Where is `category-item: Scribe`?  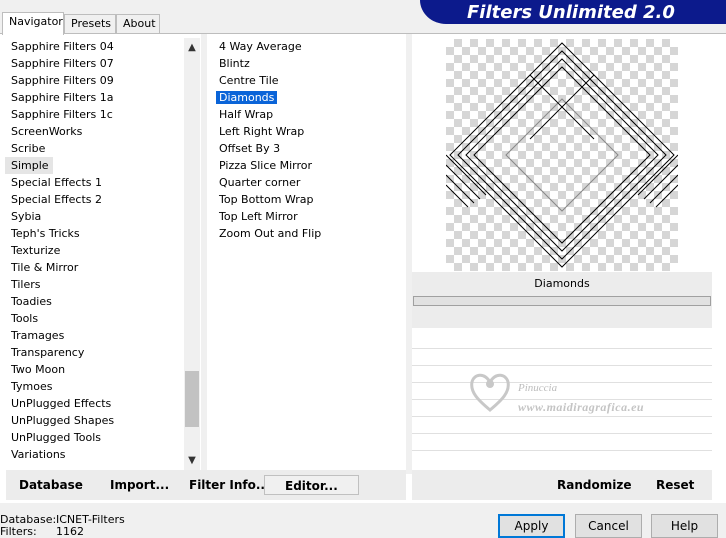
category-item: Scribe is located at coordinates (95, 148).